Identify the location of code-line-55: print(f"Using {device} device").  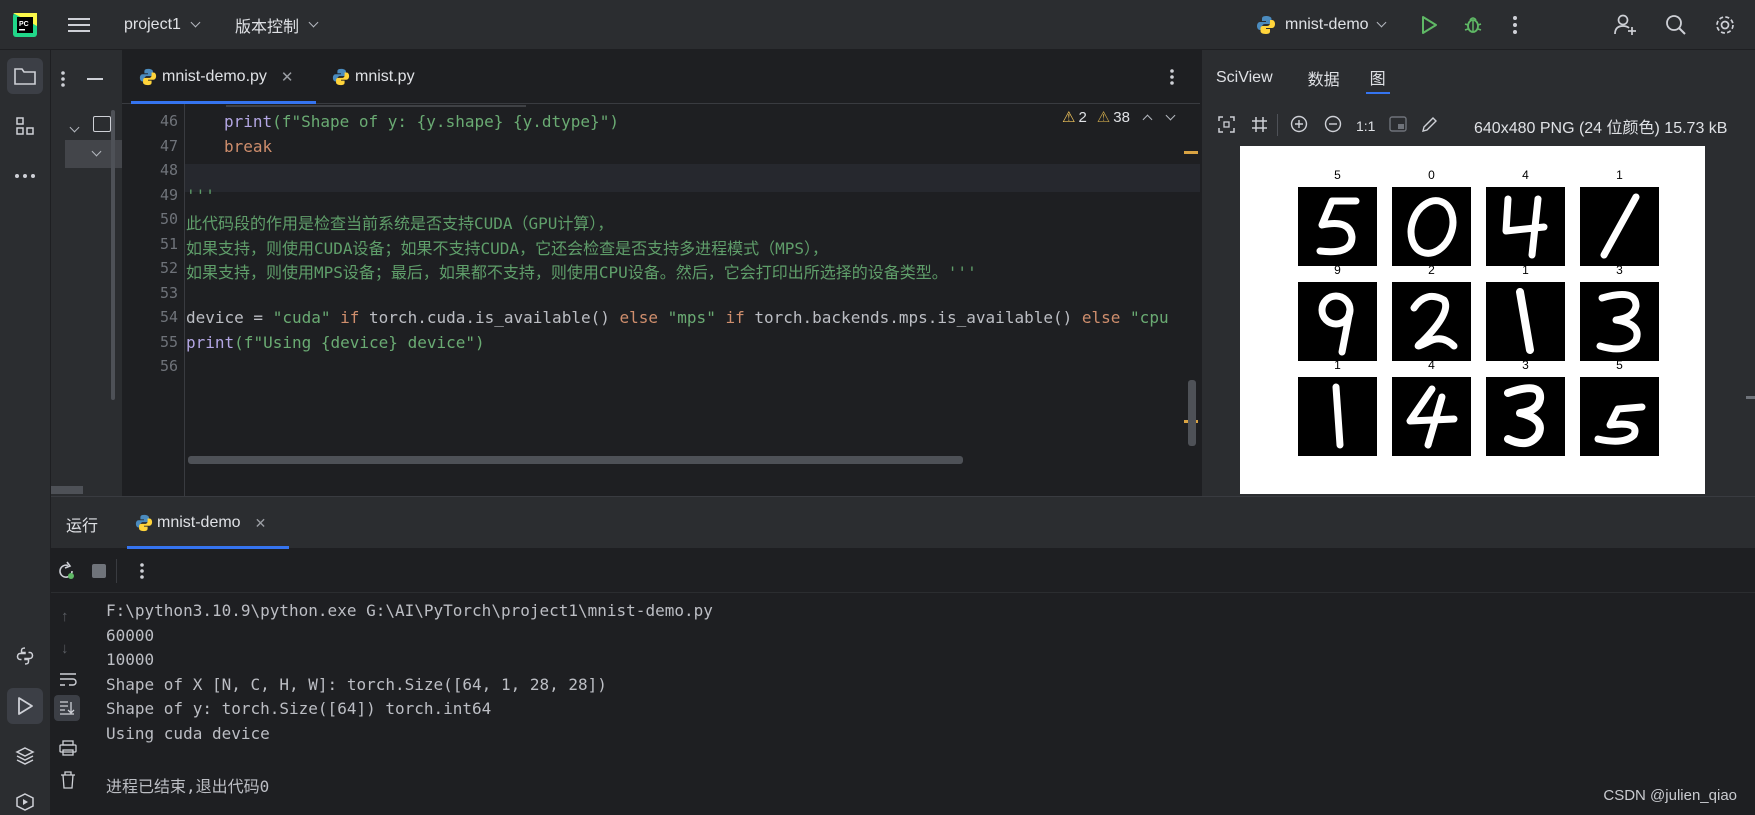
(335, 342).